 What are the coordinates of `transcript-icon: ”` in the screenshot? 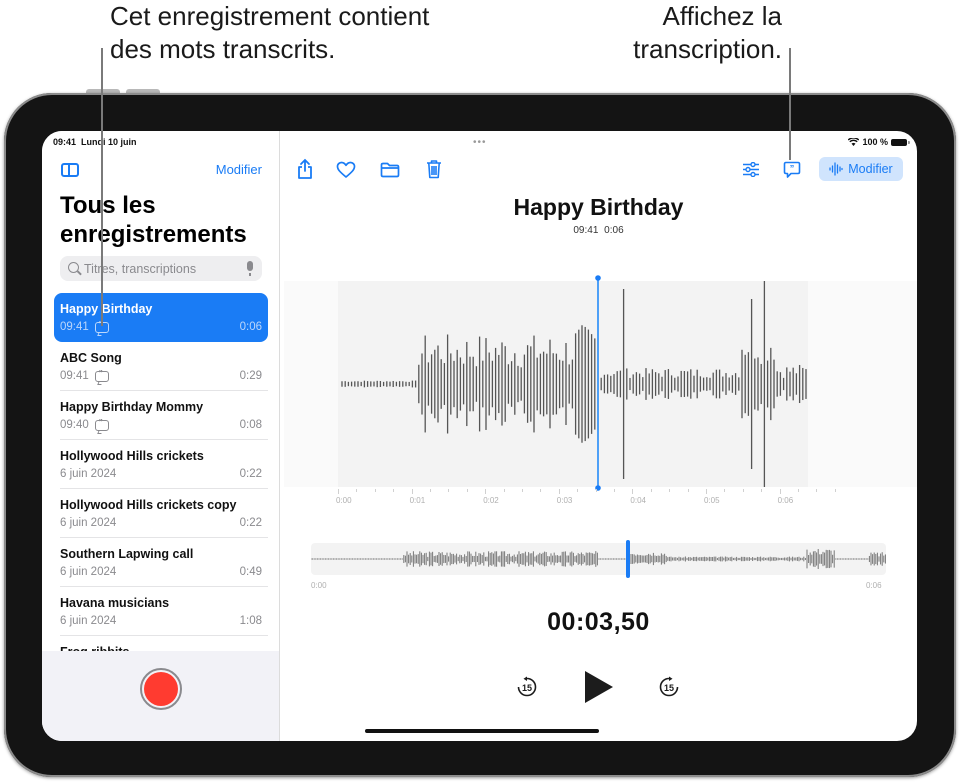 It's located at (792, 170).